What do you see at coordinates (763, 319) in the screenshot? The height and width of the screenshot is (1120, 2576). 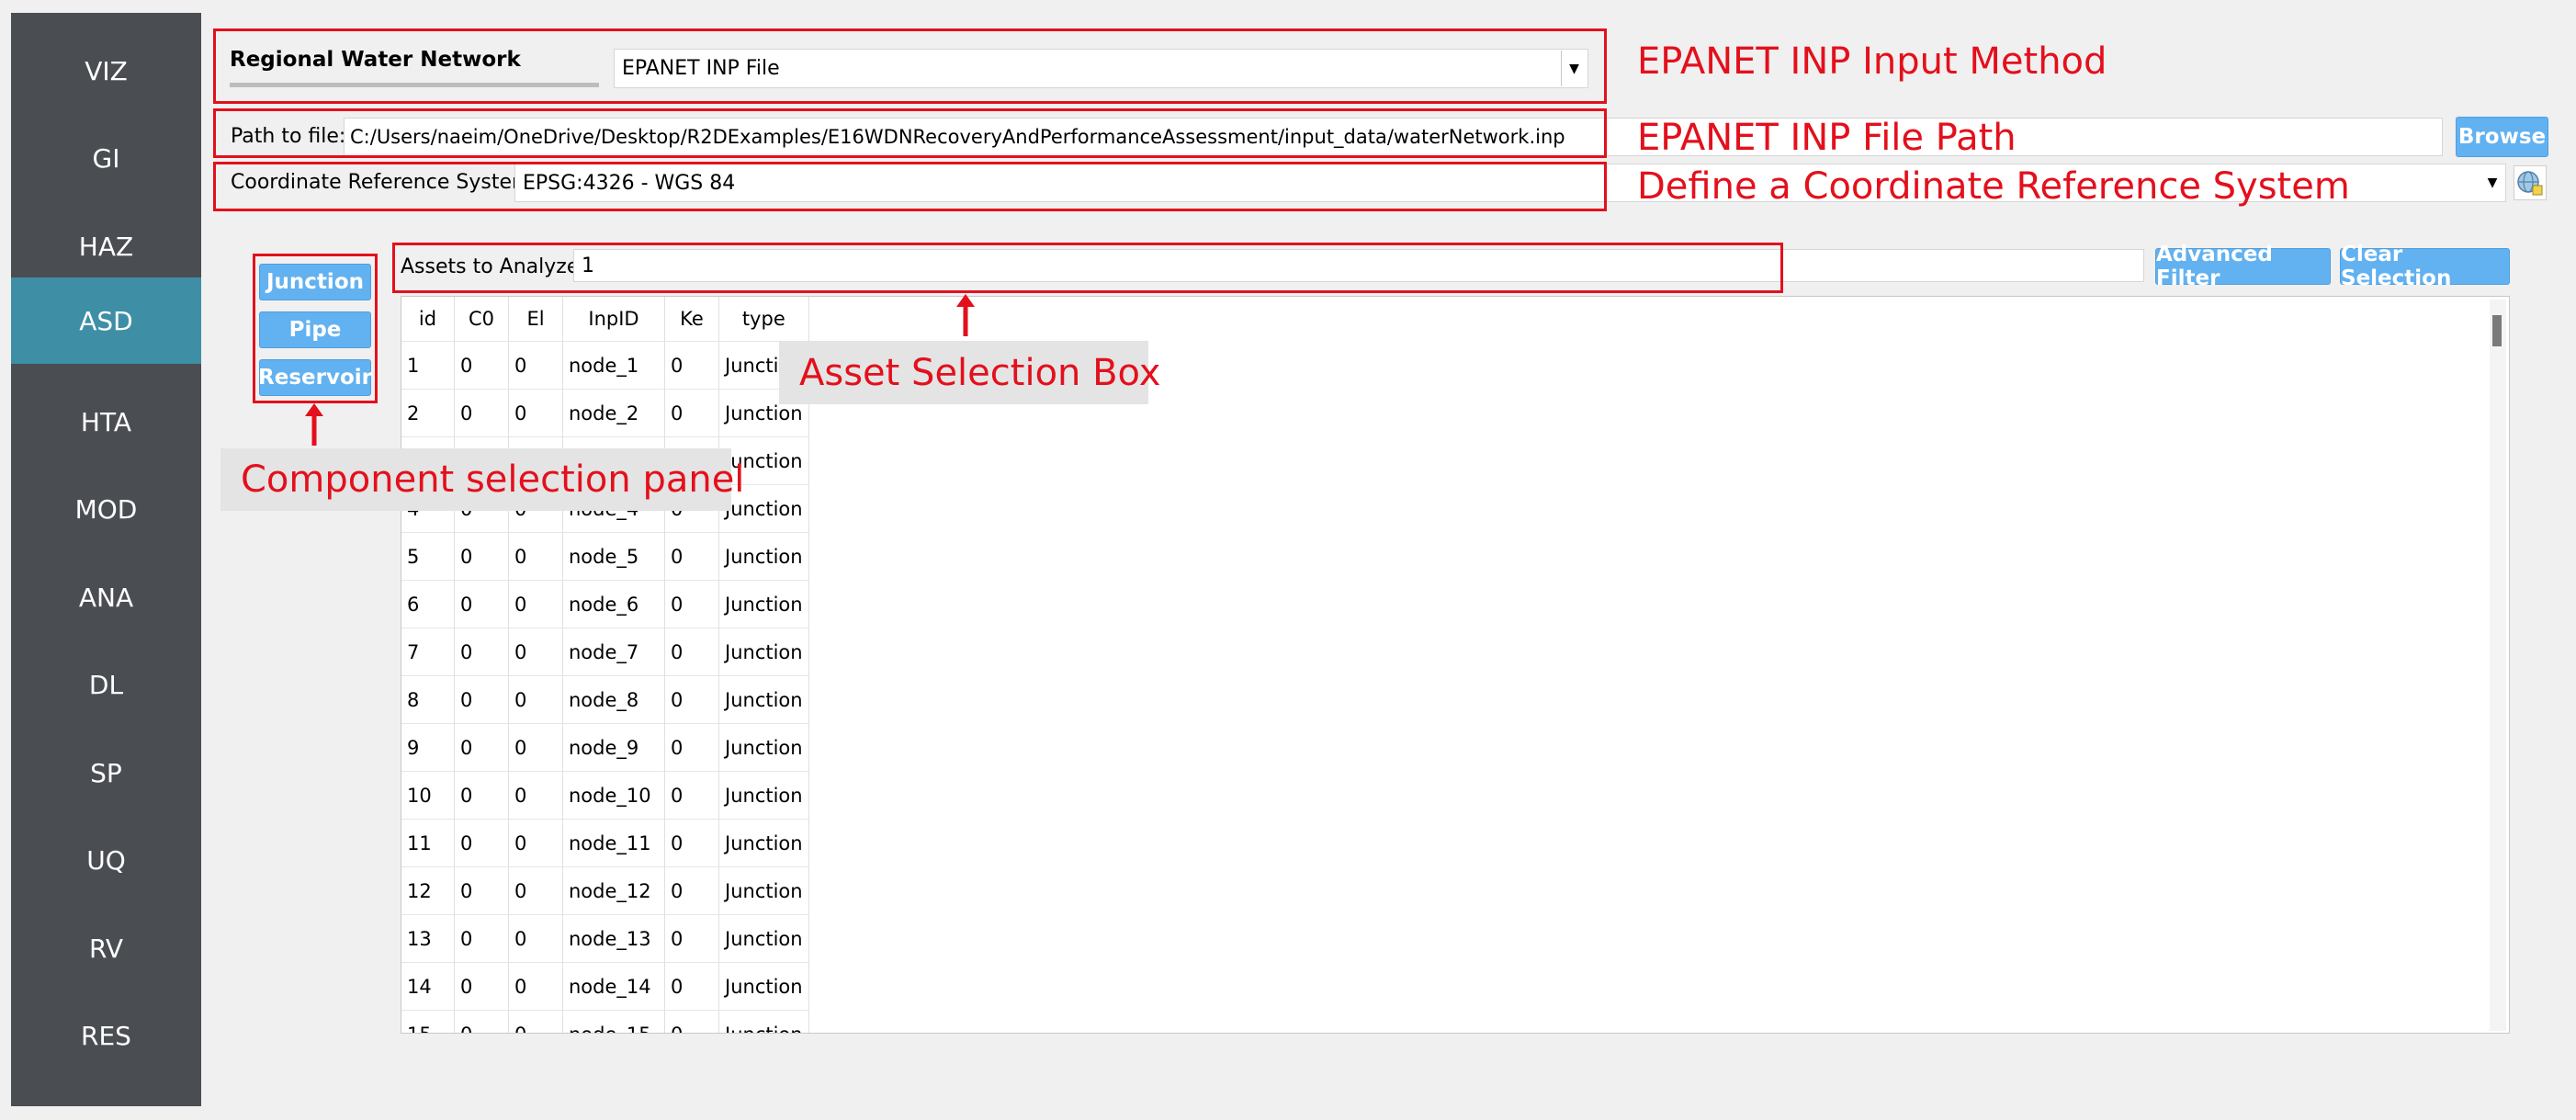 I see `column-header-type: type` at bounding box center [763, 319].